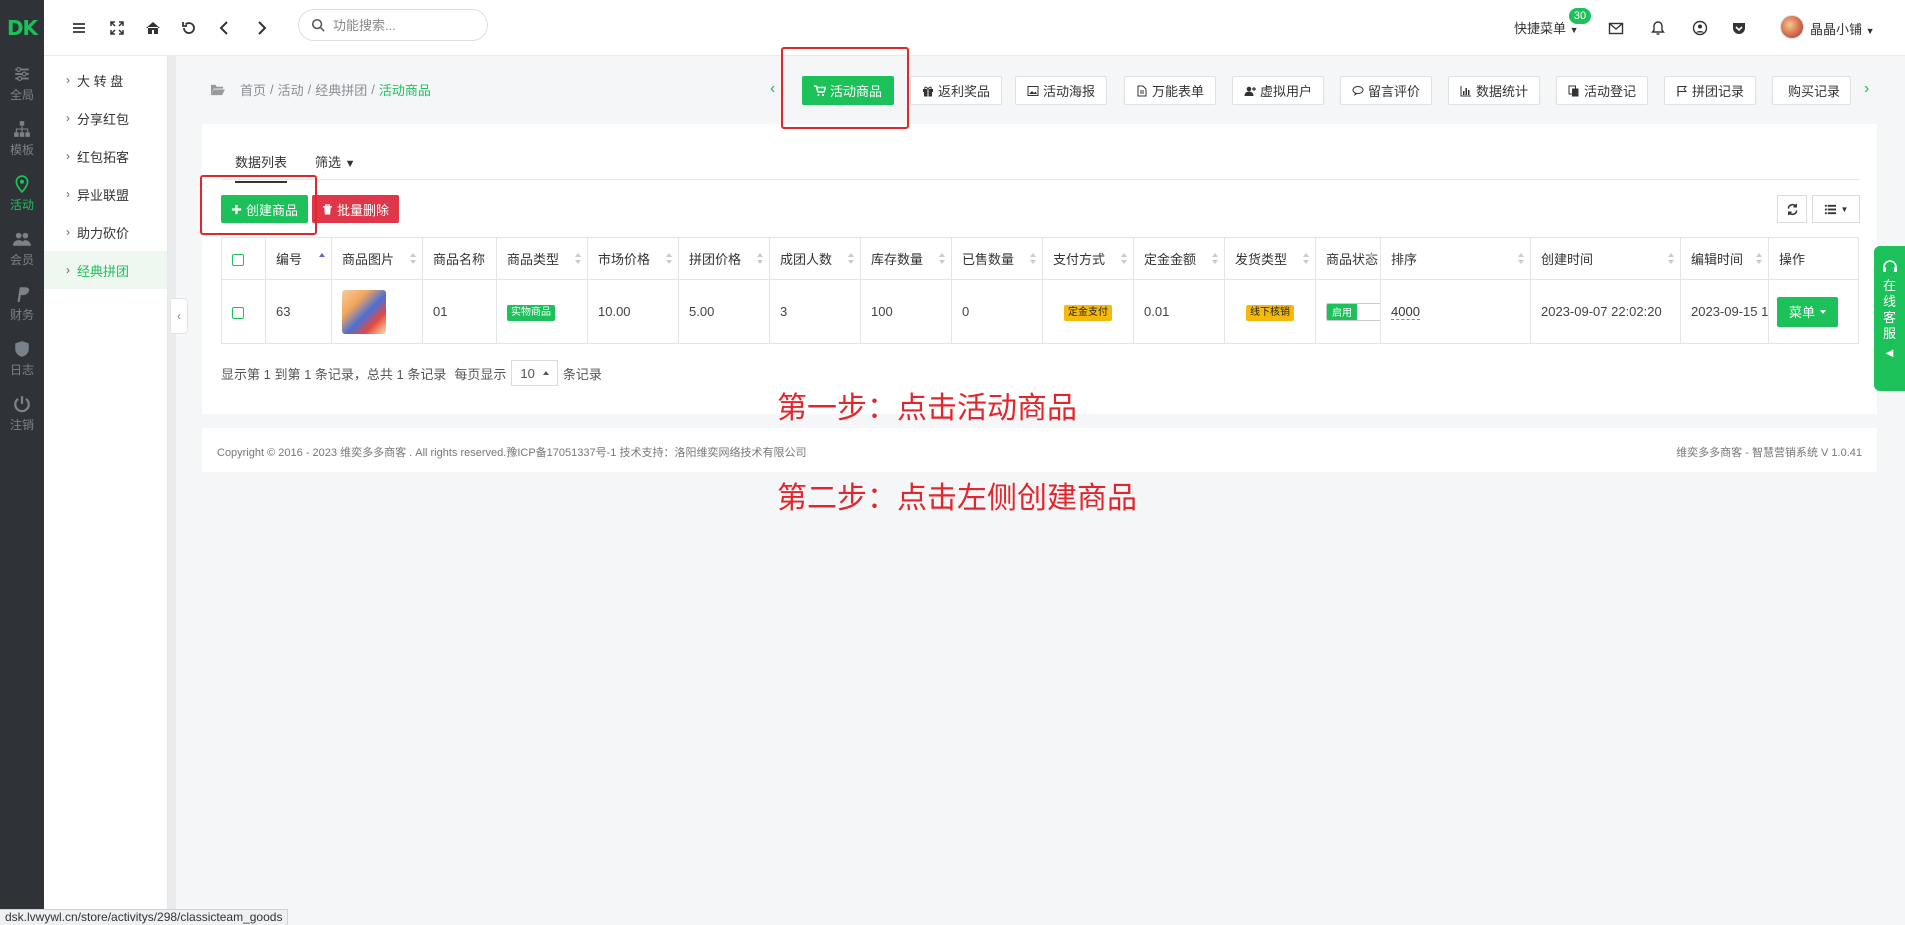 The width and height of the screenshot is (1905, 925). Describe the element at coordinates (1792, 209) in the screenshot. I see `refresh-table-button` at that location.